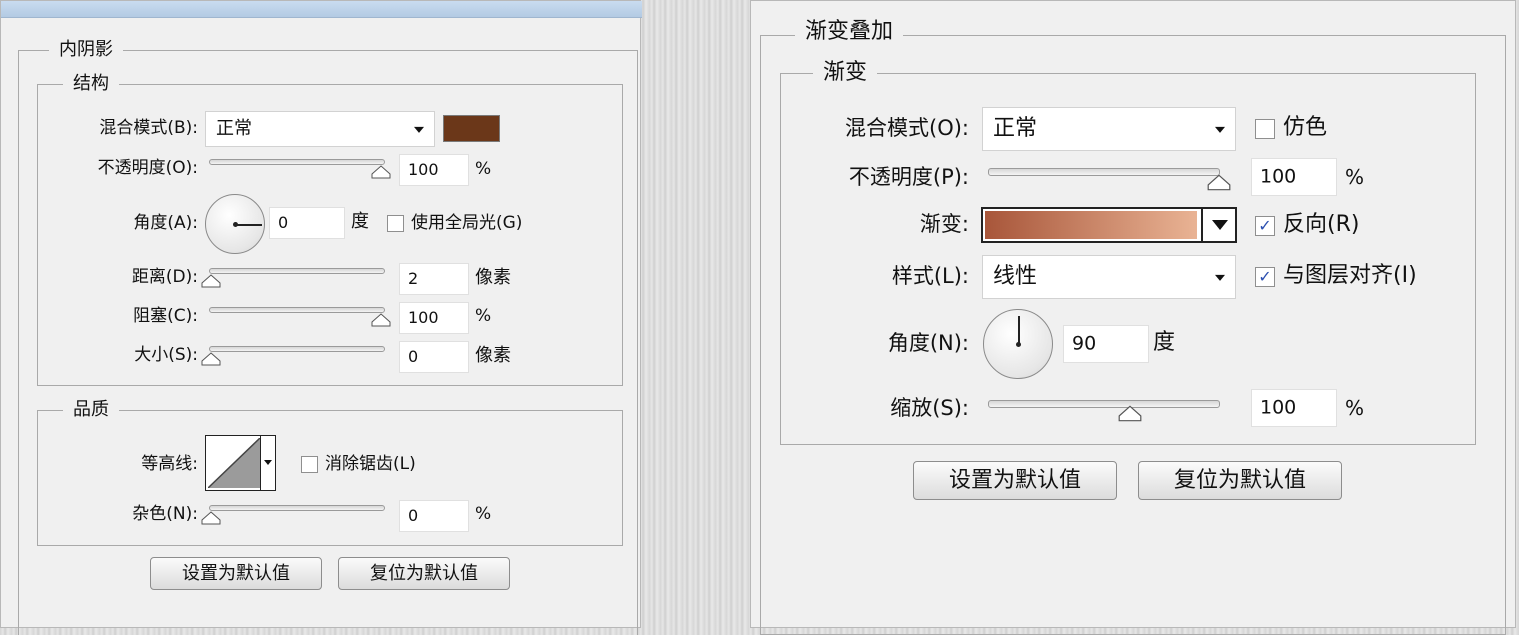 This screenshot has width=1519, height=635. What do you see at coordinates (471, 128) in the screenshot?
I see `shadow-color-swatch` at bounding box center [471, 128].